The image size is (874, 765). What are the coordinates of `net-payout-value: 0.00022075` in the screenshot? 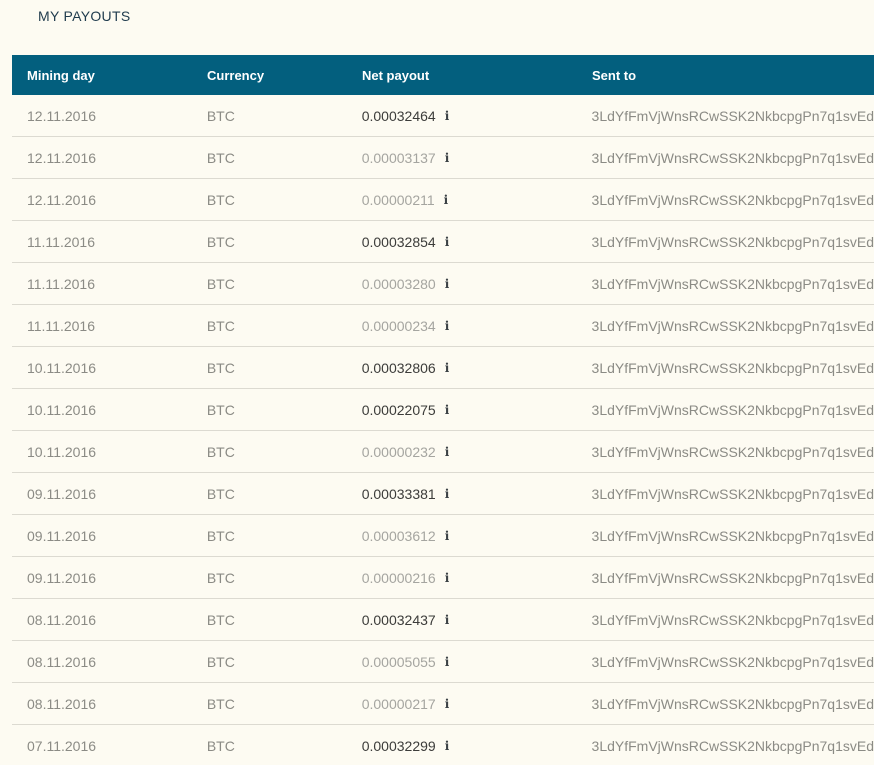 It's located at (398, 409).